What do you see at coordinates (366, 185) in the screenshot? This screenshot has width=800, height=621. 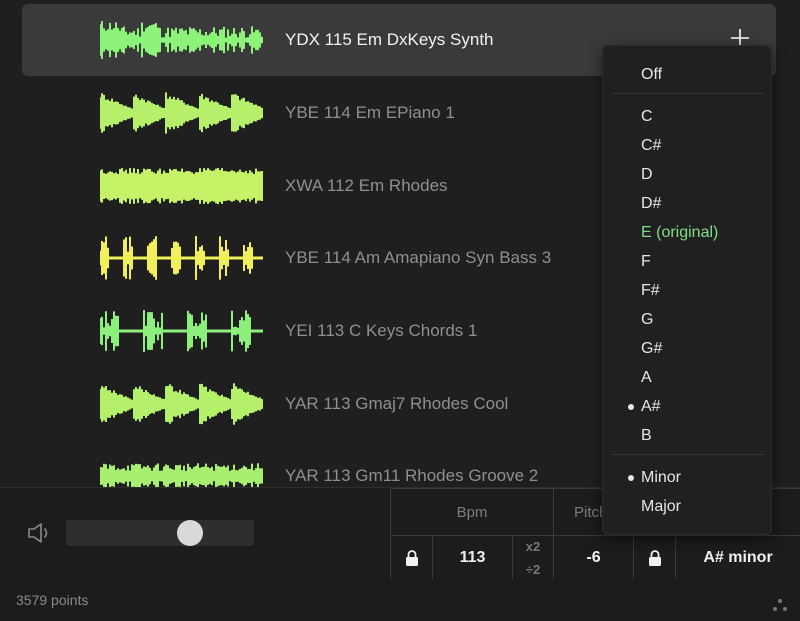 I see `sample-title: XWA 112 Em Rhodes` at bounding box center [366, 185].